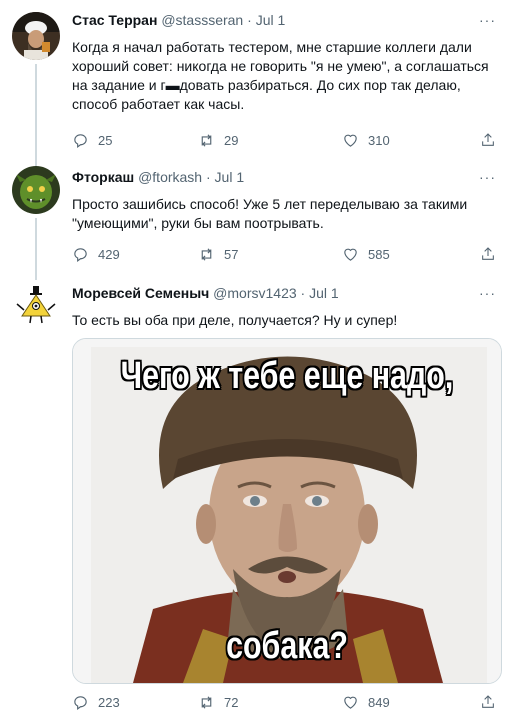  Describe the element at coordinates (287, 704) in the screenshot. I see `tweet-actions: 223 72 849` at that location.